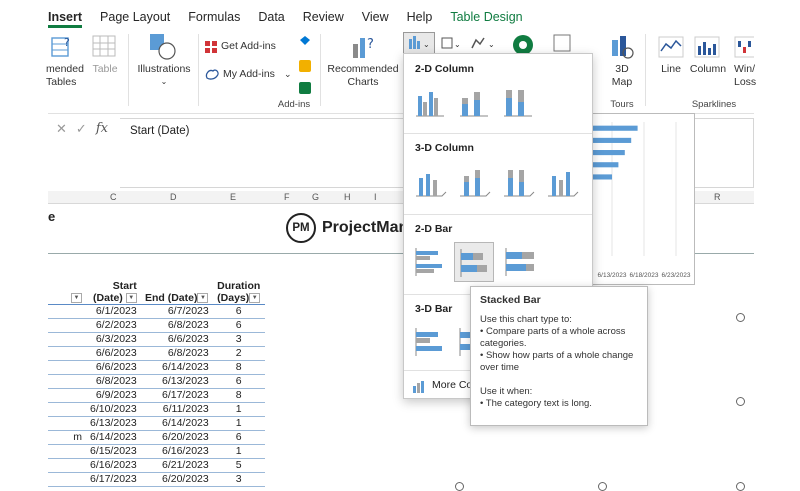  Describe the element at coordinates (113, 395) in the screenshot. I see `start-date-cell: 6/9/2023` at that location.